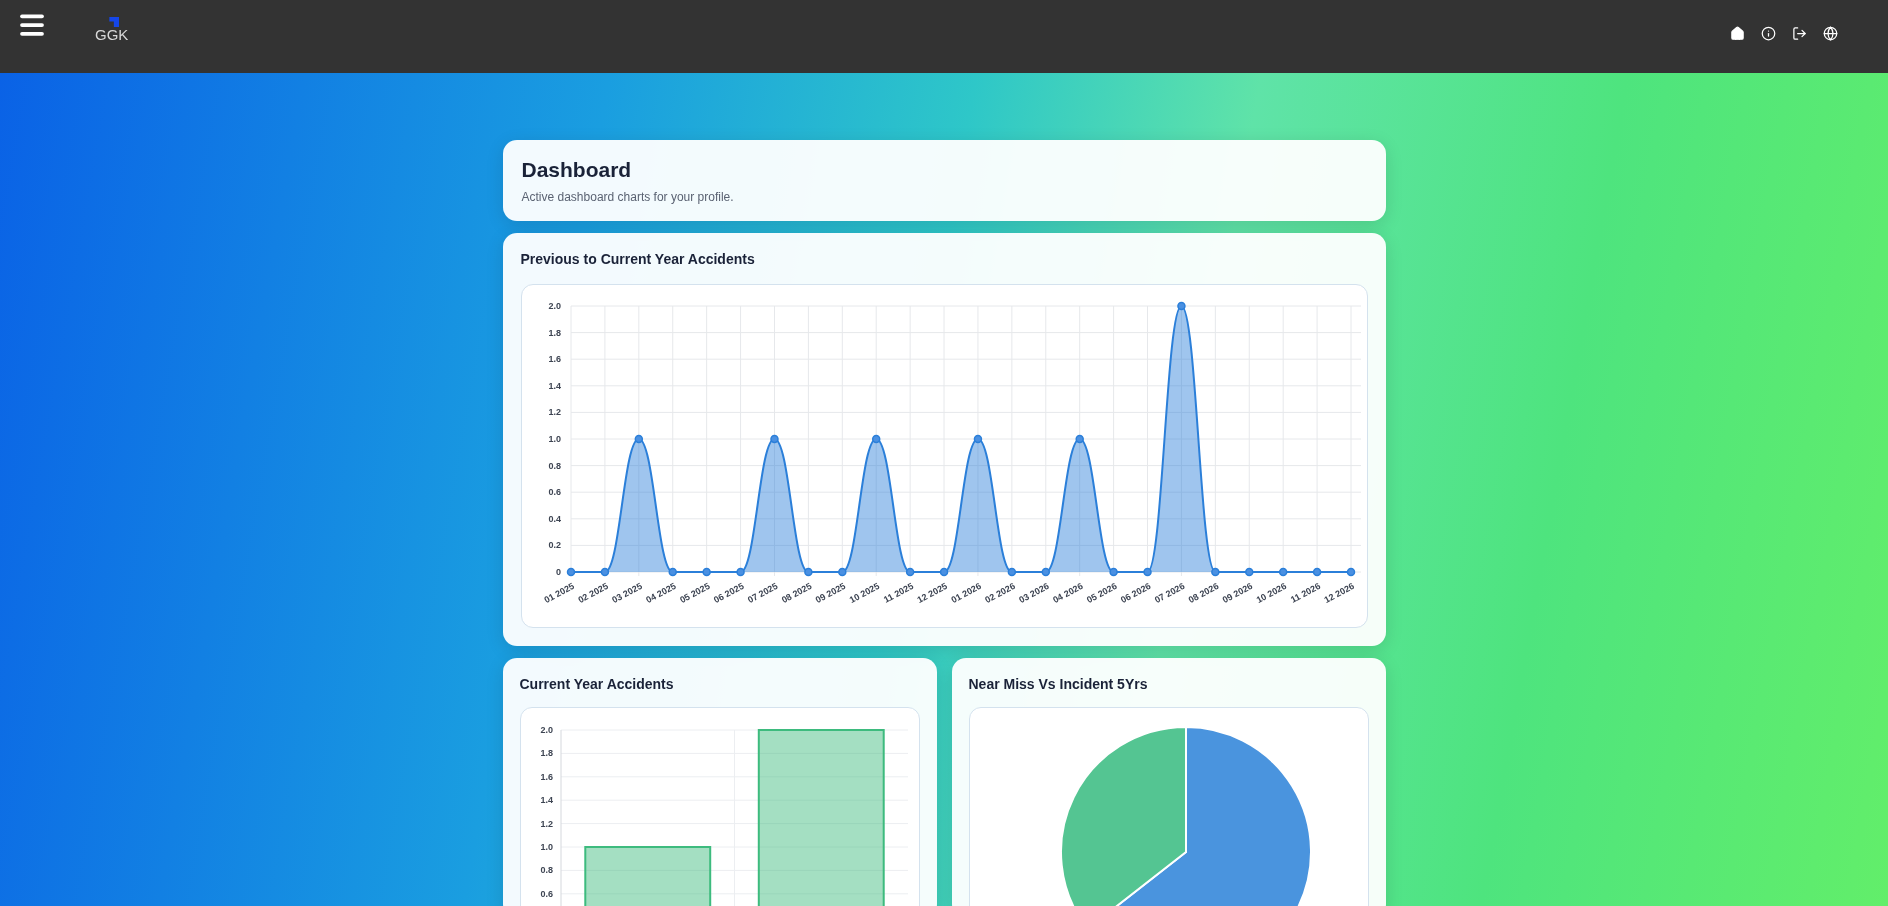 This screenshot has height=906, width=1888. I want to click on x-tick-label: 01 2026, so click(965, 593).